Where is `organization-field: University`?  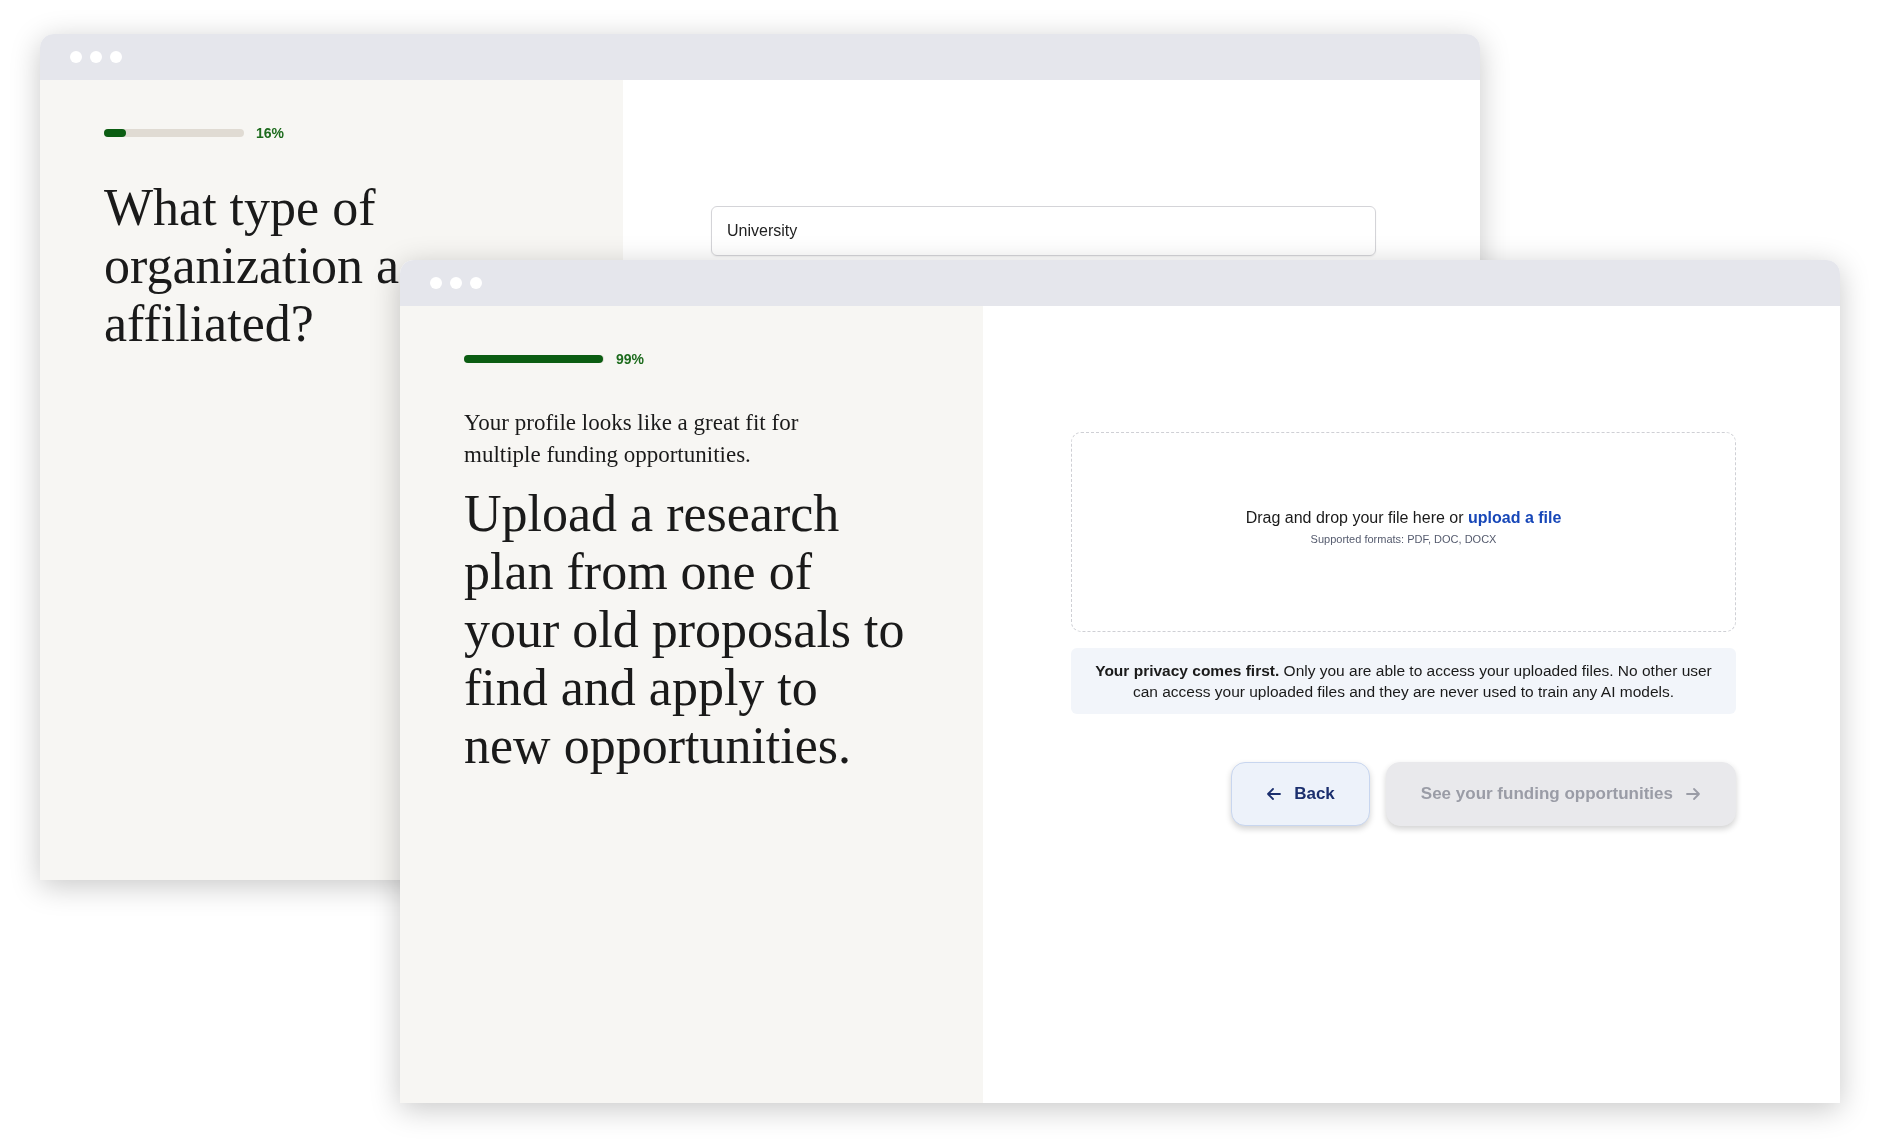 organization-field: University is located at coordinates (1043, 231).